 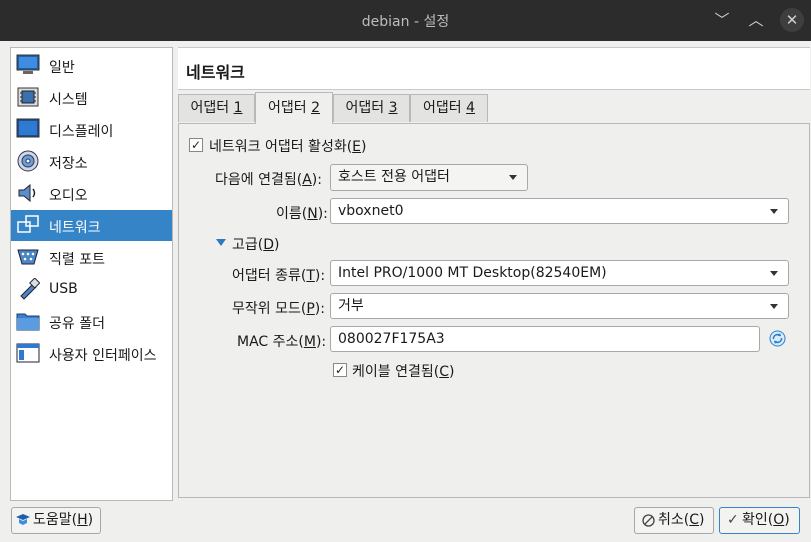 What do you see at coordinates (403, 372) in the screenshot?
I see `cable-connected-label: 케이블 연결됨(C)` at bounding box center [403, 372].